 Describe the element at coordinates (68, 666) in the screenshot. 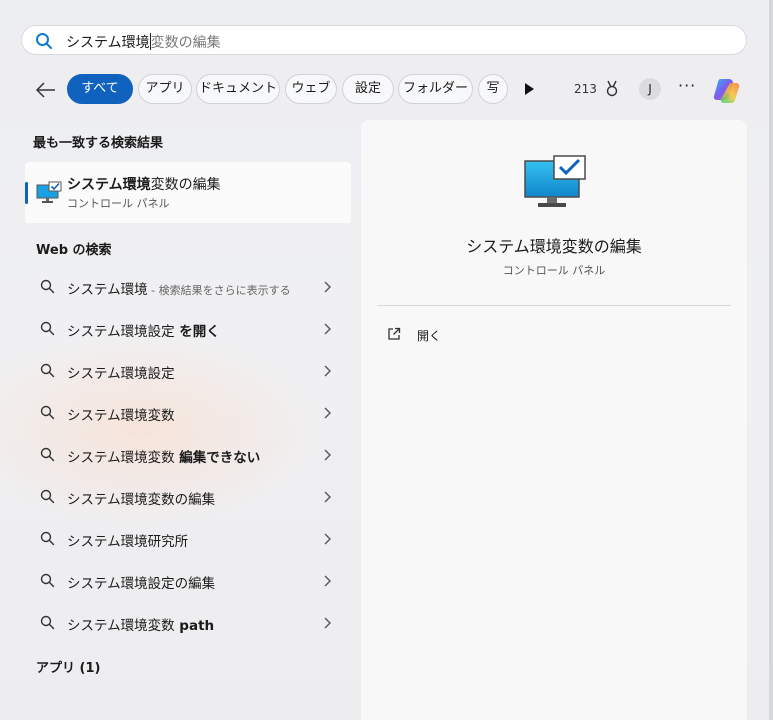

I see `apps-heading: アプリ (1)` at that location.